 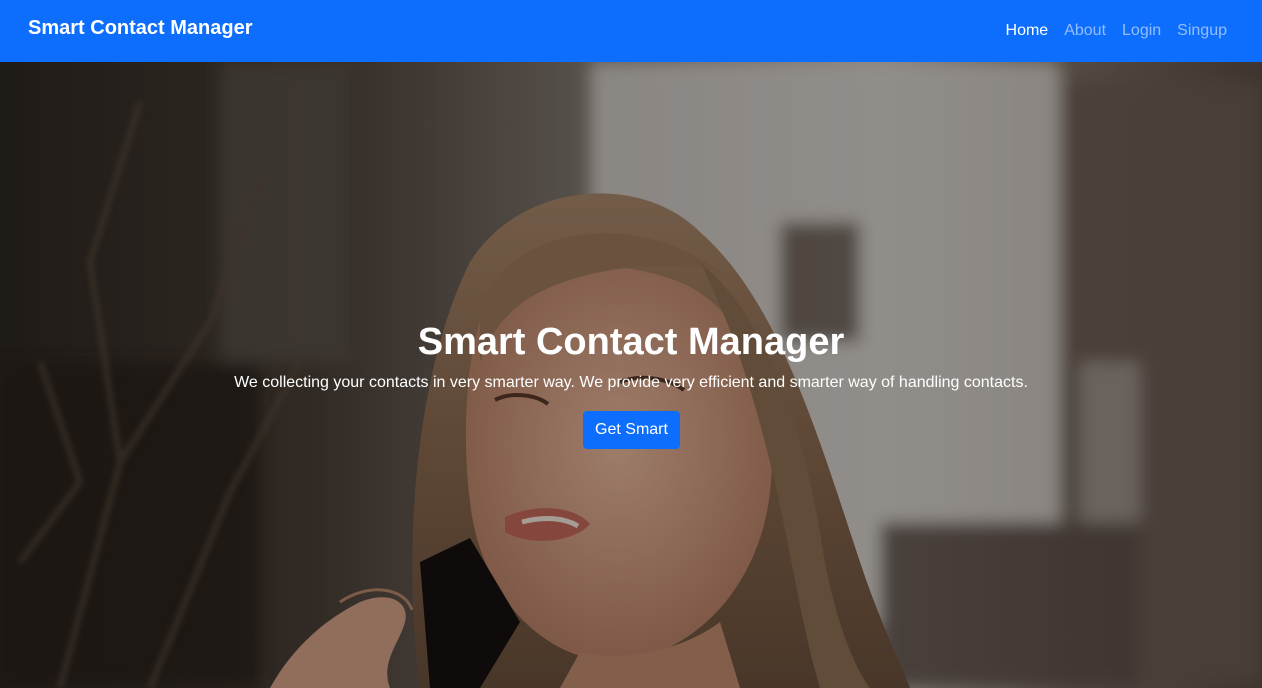 I want to click on nav-link-login: Login, so click(x=1141, y=31).